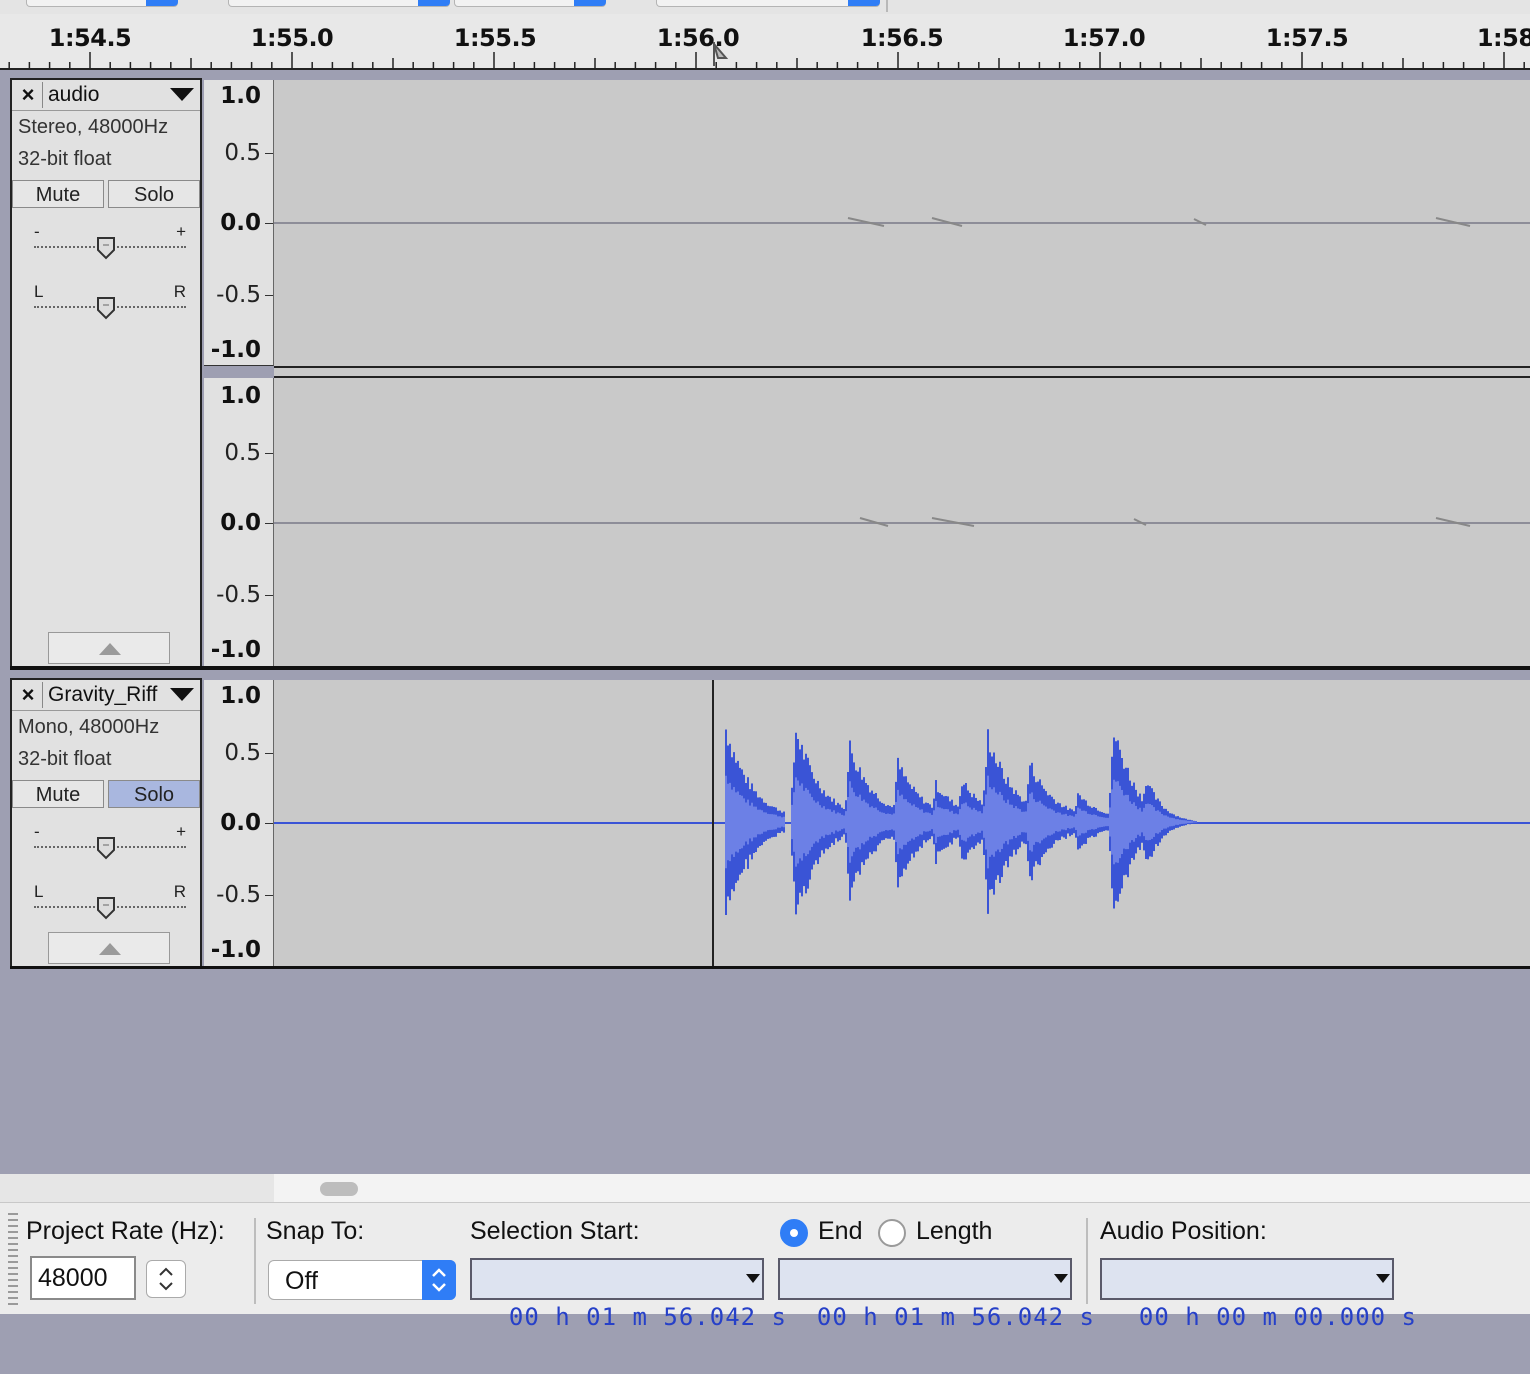  Describe the element at coordinates (1307, 38) in the screenshot. I see `ruler-label: 1:57.5` at that location.